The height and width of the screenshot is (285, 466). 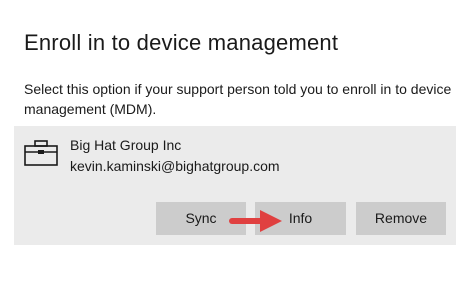 What do you see at coordinates (175, 166) in the screenshot?
I see `account-email: kevin.kaminski@bighatgroup.com` at bounding box center [175, 166].